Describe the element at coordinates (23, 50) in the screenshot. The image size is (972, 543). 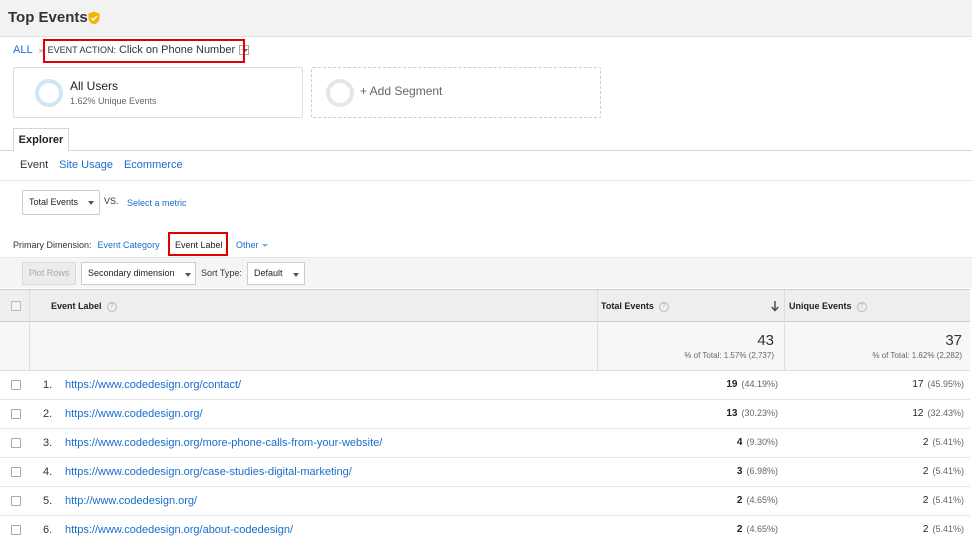
I see `breadcrumb-all-link: ALL` at that location.